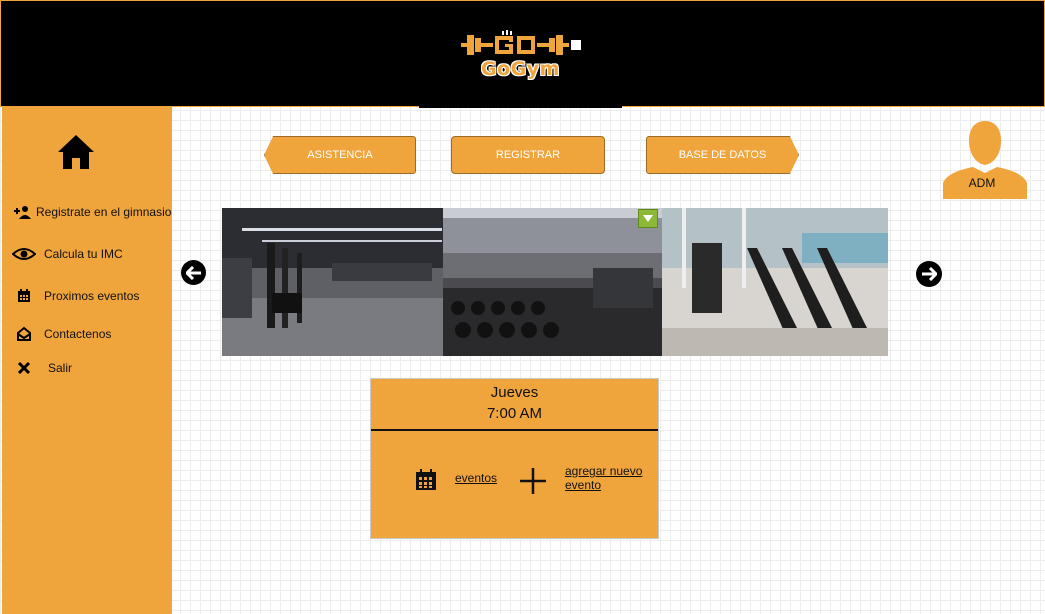 This screenshot has width=1045, height=614. Describe the element at coordinates (775, 282) in the screenshot. I see `gym-photo-treadmills` at that location.